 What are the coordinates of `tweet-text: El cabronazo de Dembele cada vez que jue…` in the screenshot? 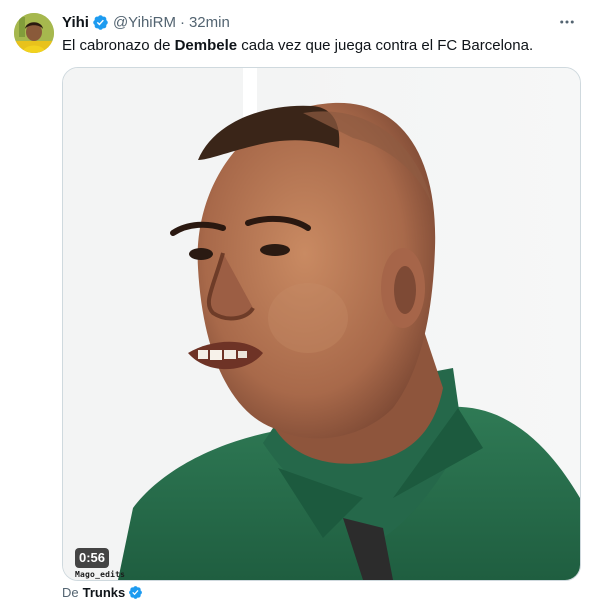 It's located at (322, 46).